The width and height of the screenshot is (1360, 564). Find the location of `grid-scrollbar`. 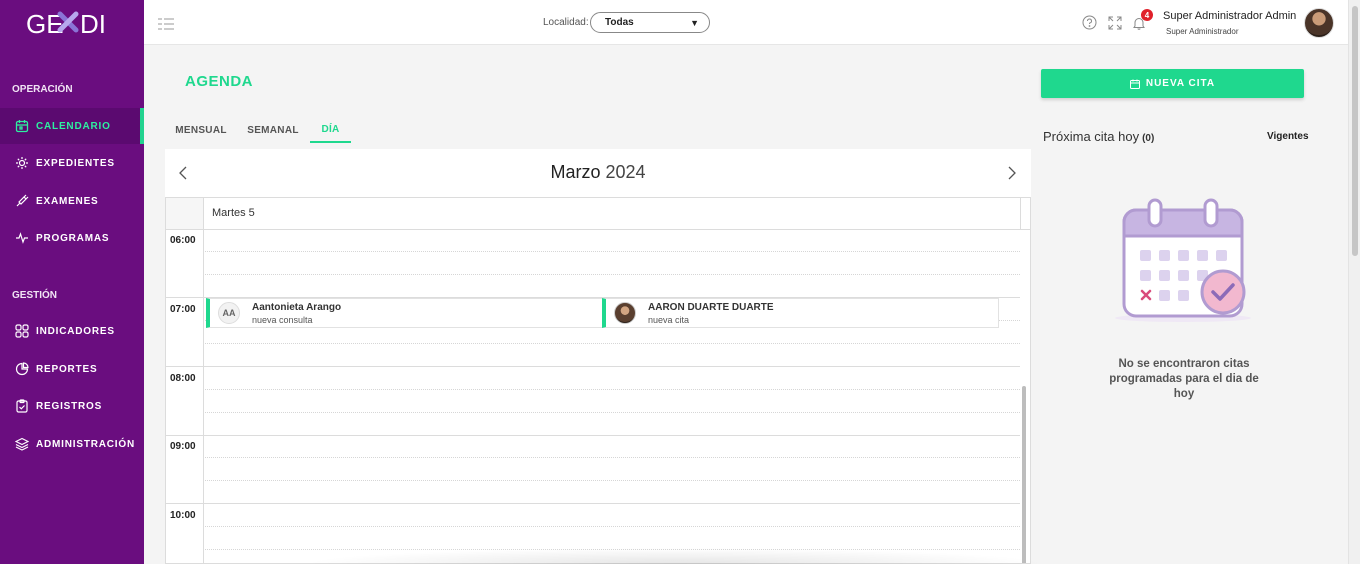

grid-scrollbar is located at coordinates (1024, 474).